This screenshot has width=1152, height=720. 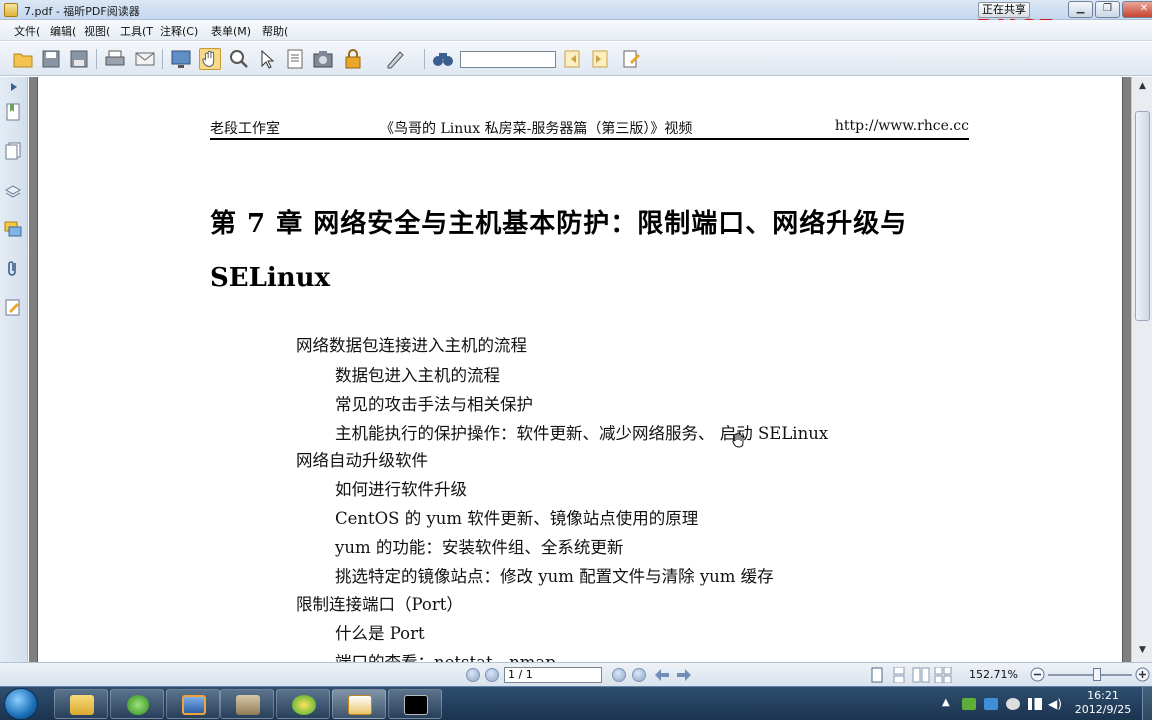 I want to click on find-input, so click(x=508, y=59).